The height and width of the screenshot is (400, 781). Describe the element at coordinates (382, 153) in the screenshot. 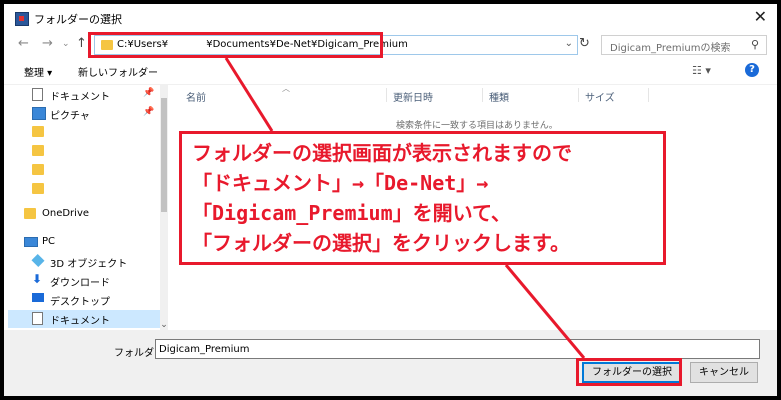

I see `callout-text-line: フォルダーの選択画面が表示されますので` at that location.